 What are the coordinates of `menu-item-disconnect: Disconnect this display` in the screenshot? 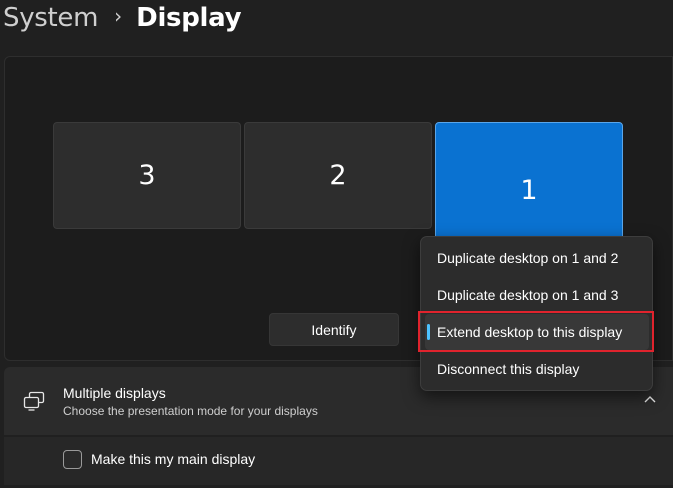 It's located at (537, 369).